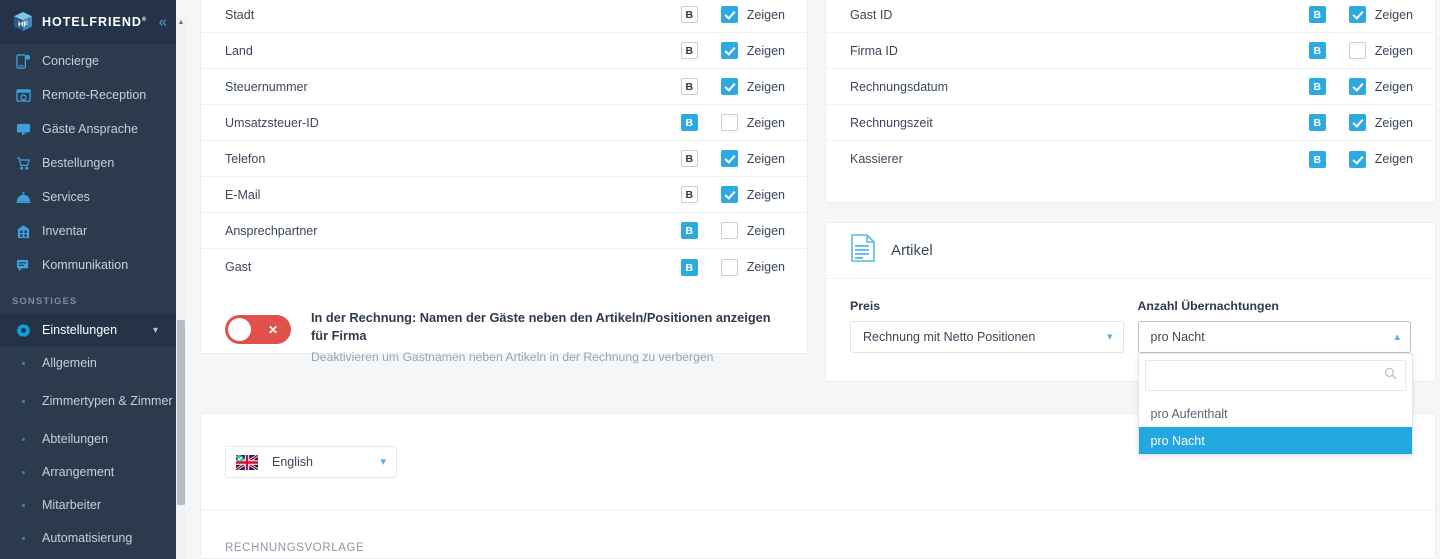 This screenshot has height=559, width=1440. I want to click on field-label: Land, so click(239, 50).